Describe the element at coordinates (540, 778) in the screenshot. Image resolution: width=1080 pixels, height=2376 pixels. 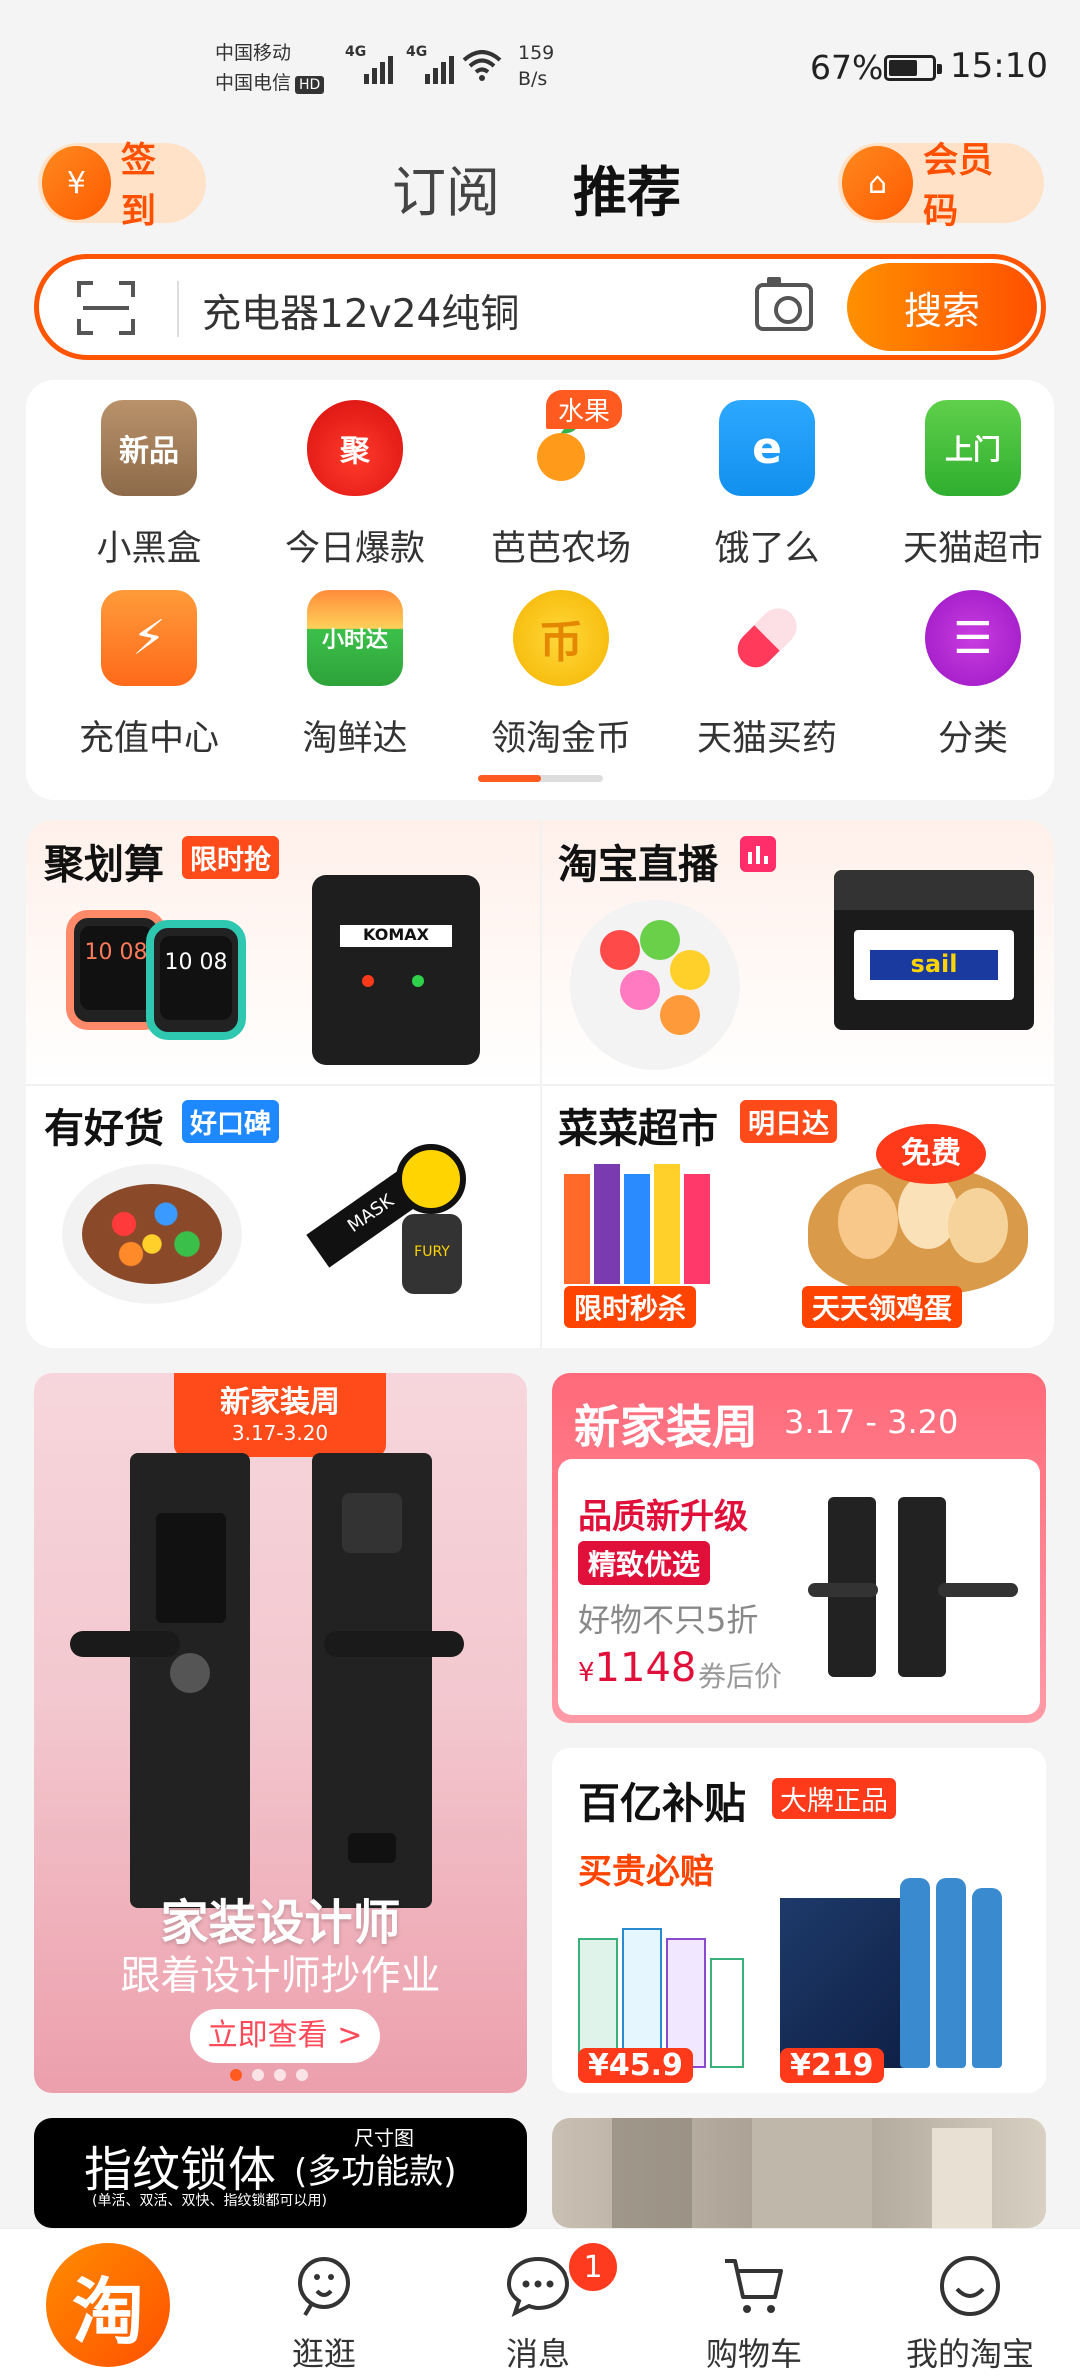
I see `grid-page-indicator` at that location.